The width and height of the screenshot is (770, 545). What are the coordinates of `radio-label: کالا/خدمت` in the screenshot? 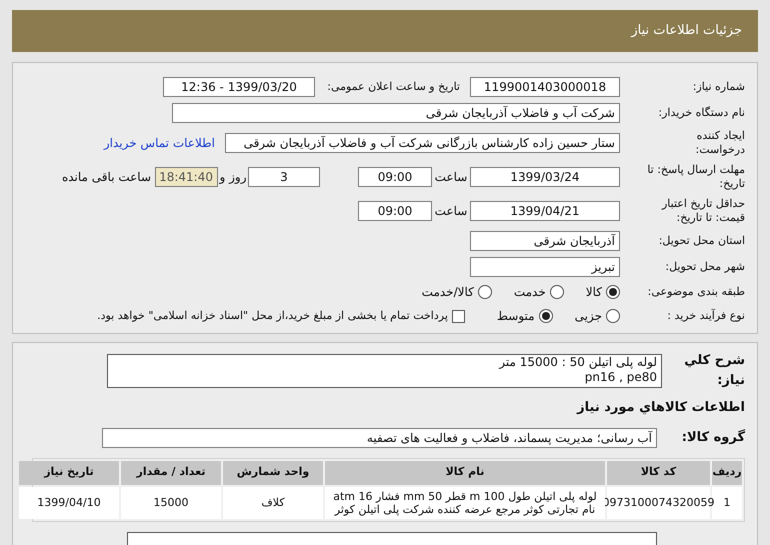 It's located at (448, 292).